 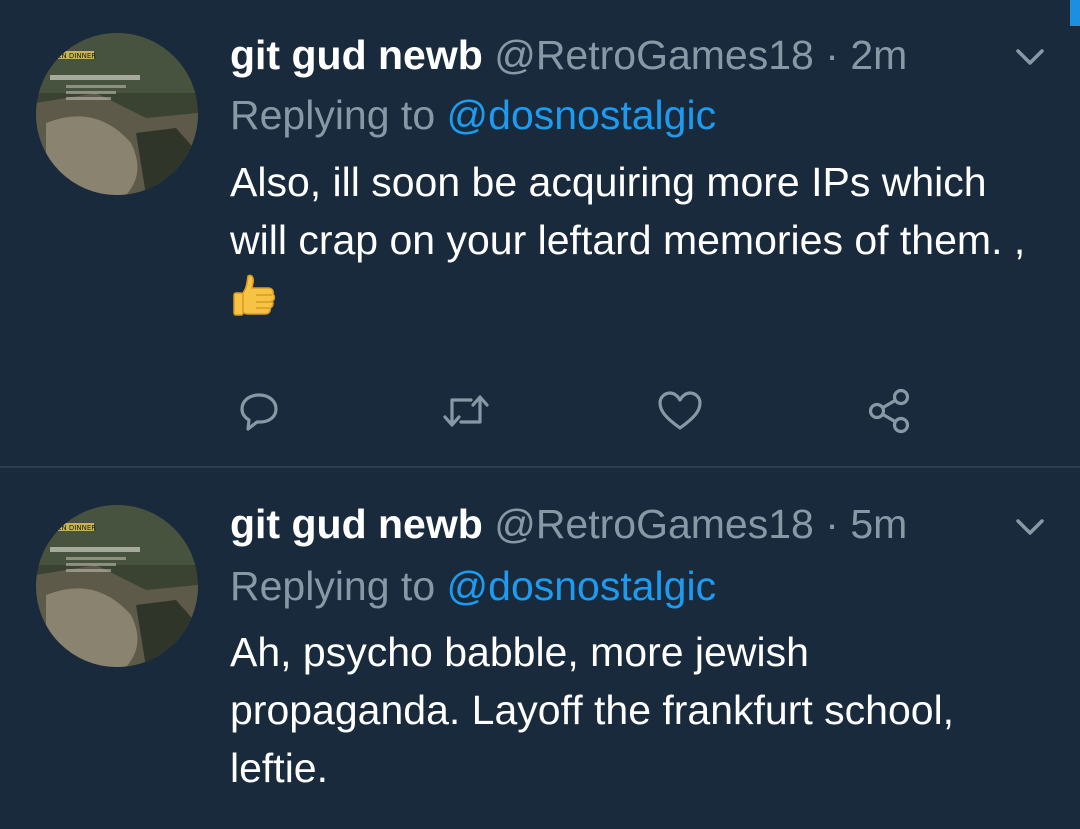 What do you see at coordinates (878, 55) in the screenshot?
I see `timestamp: 2m` at bounding box center [878, 55].